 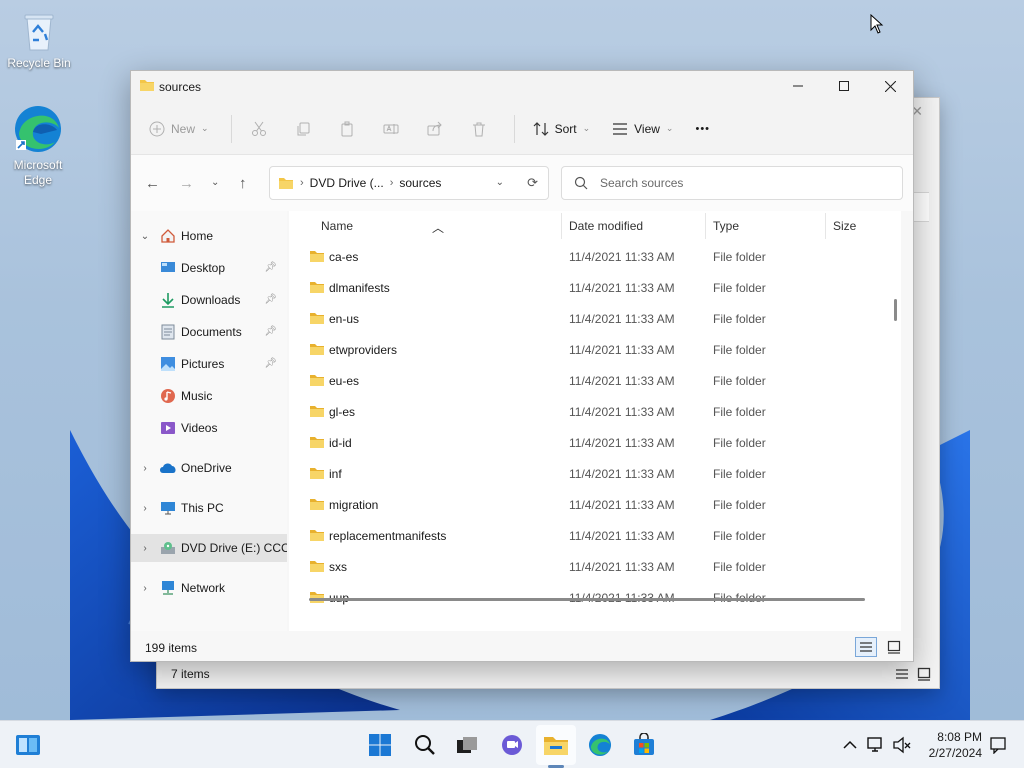 I want to click on nav-item-music: Music, so click(x=209, y=396).